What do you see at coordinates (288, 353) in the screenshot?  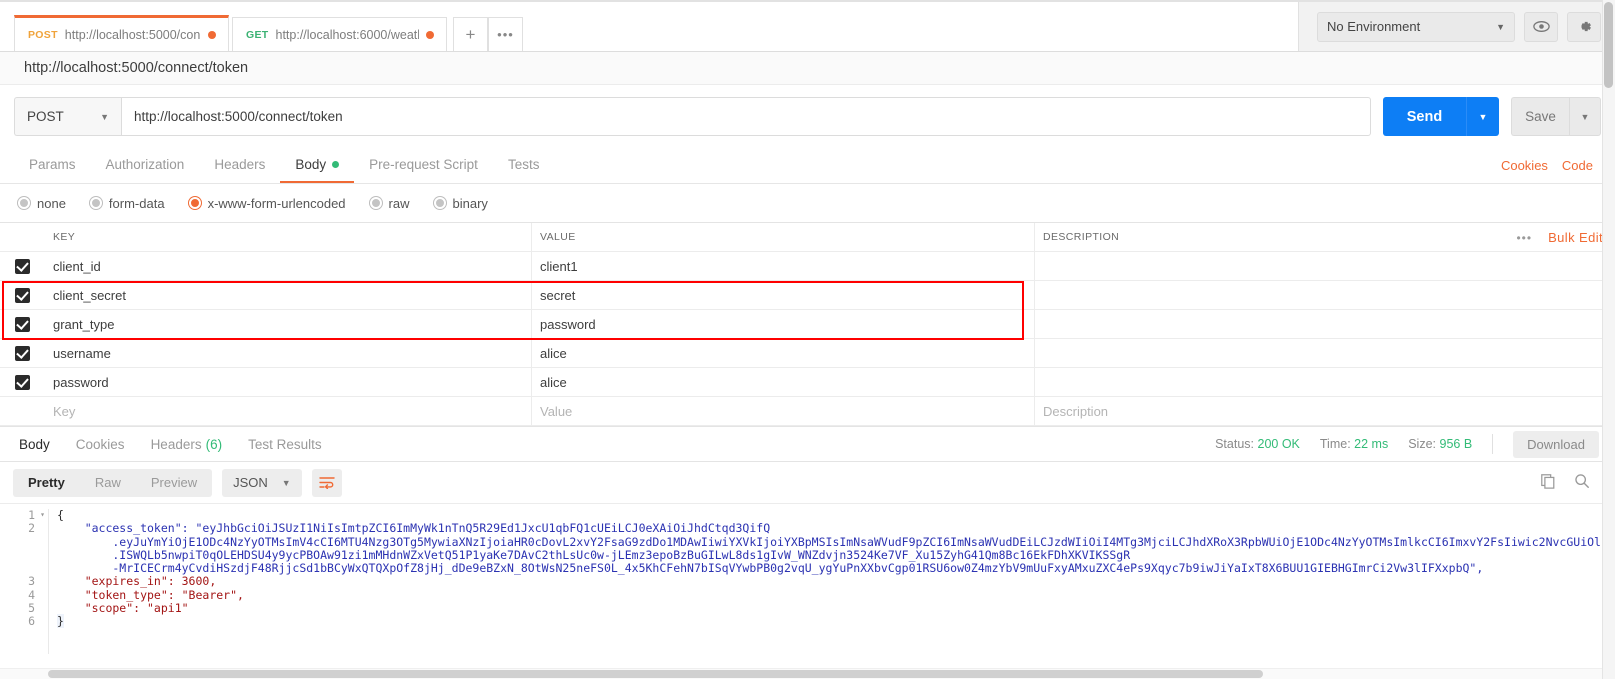 I see `row-key: username` at bounding box center [288, 353].